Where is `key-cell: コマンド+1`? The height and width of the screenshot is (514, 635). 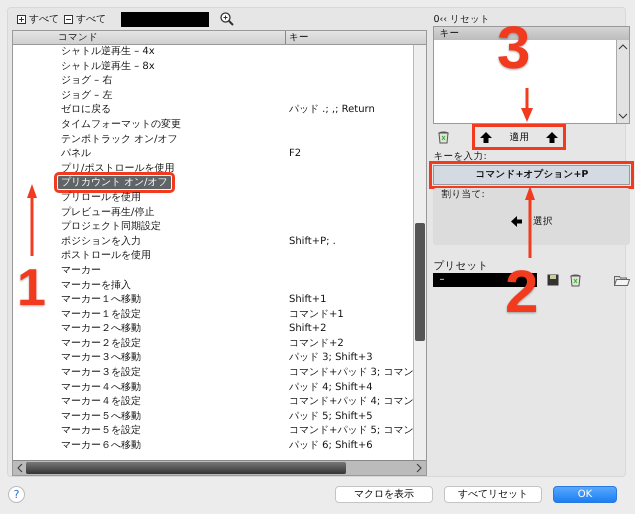
key-cell: コマンド+1 is located at coordinates (316, 314).